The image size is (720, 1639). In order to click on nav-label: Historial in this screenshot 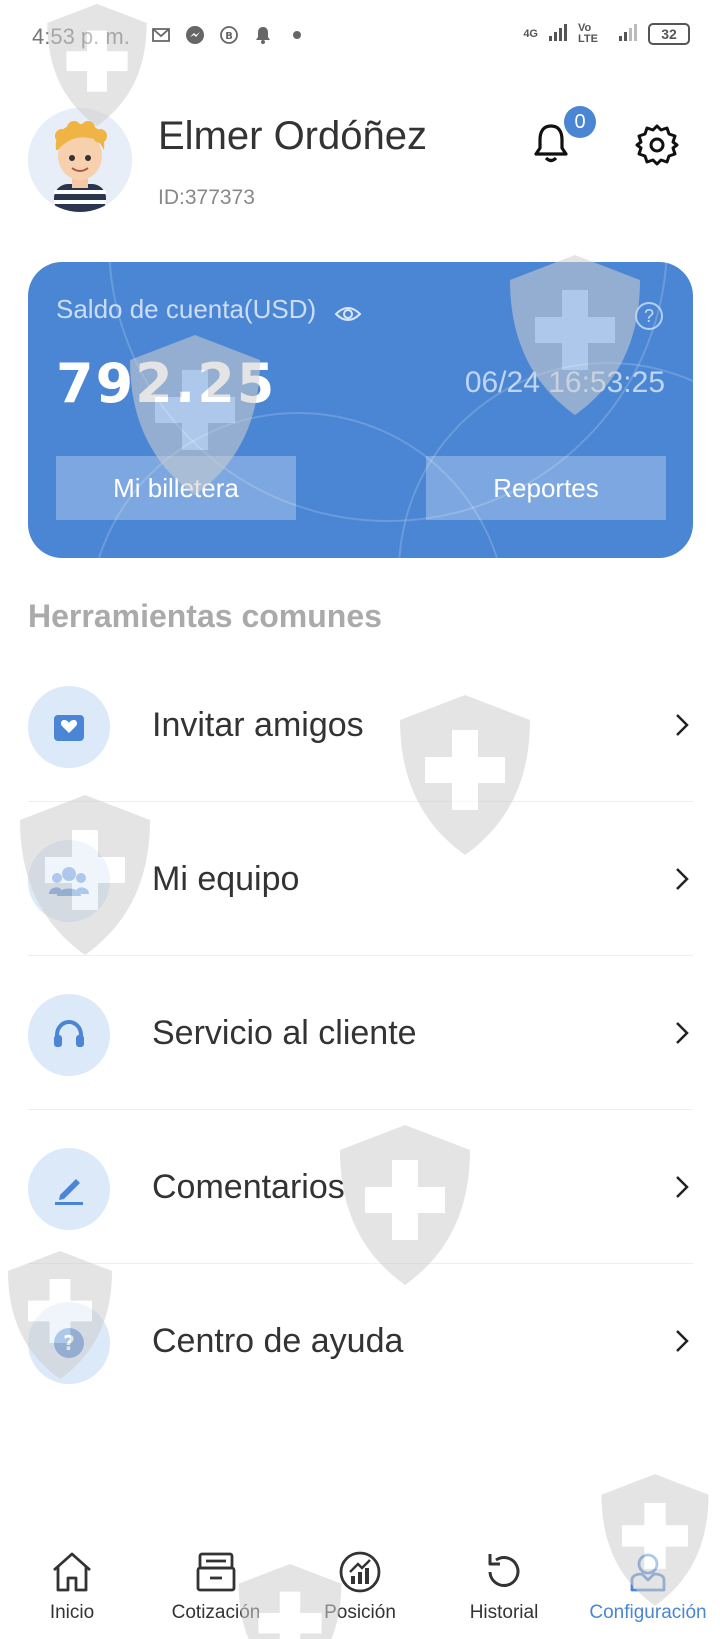, I will do `click(504, 1612)`.